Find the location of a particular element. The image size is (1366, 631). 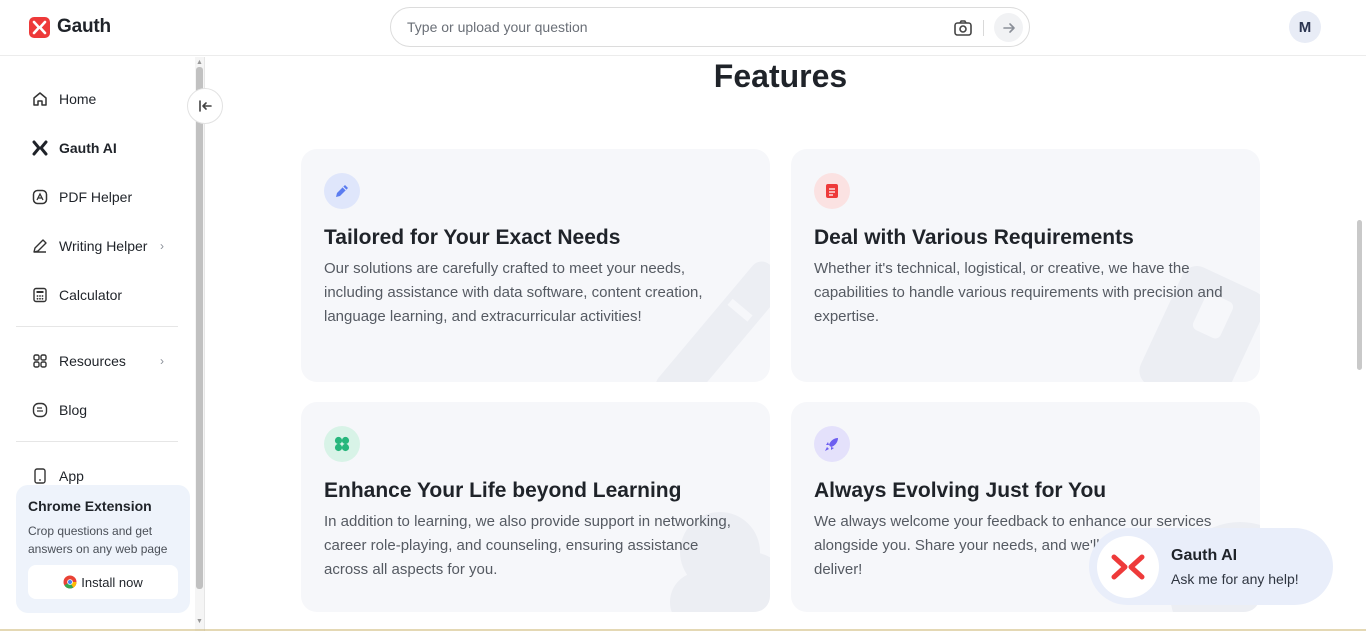

sidebar-item-label: Resources is located at coordinates (92, 361).